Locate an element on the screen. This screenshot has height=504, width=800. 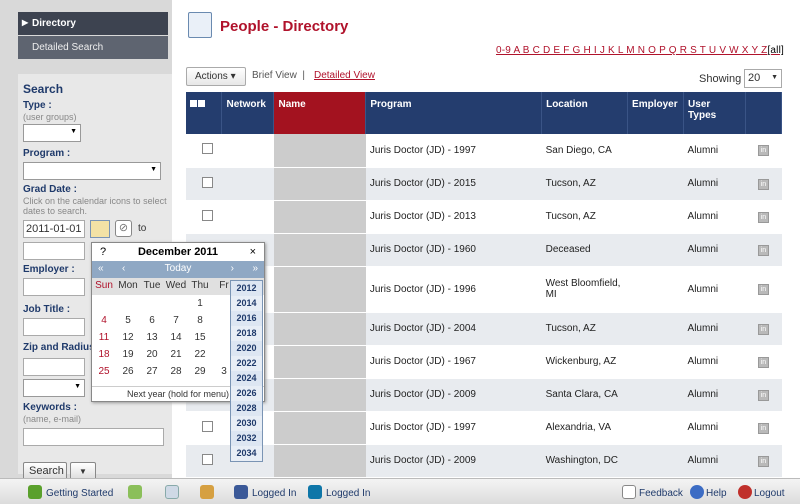
calendar-day: 4 is located at coordinates (104, 322).